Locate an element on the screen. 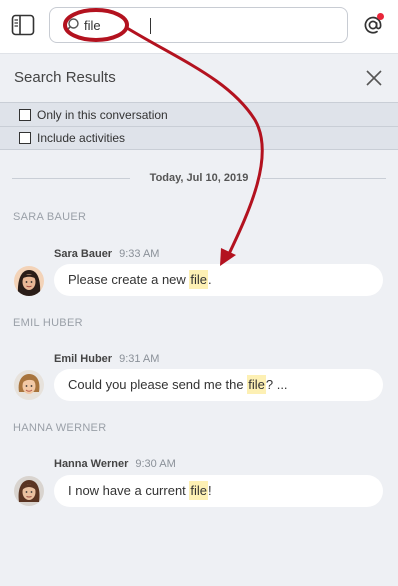 Image resolution: width=398 pixels, height=586 pixels. search-box is located at coordinates (198, 25).